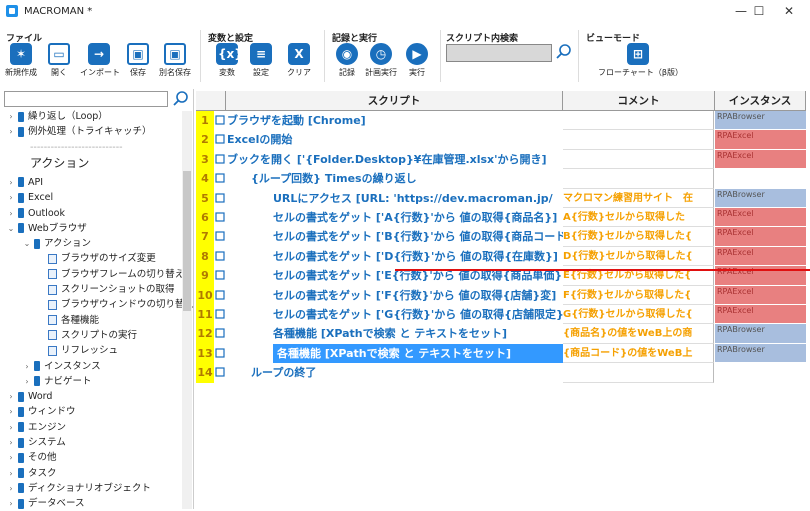 This screenshot has width=810, height=511. I want to click on script-command: セルの書式をゲット ['D{行数}'から 値の取得{在庫数}], so click(418, 256).